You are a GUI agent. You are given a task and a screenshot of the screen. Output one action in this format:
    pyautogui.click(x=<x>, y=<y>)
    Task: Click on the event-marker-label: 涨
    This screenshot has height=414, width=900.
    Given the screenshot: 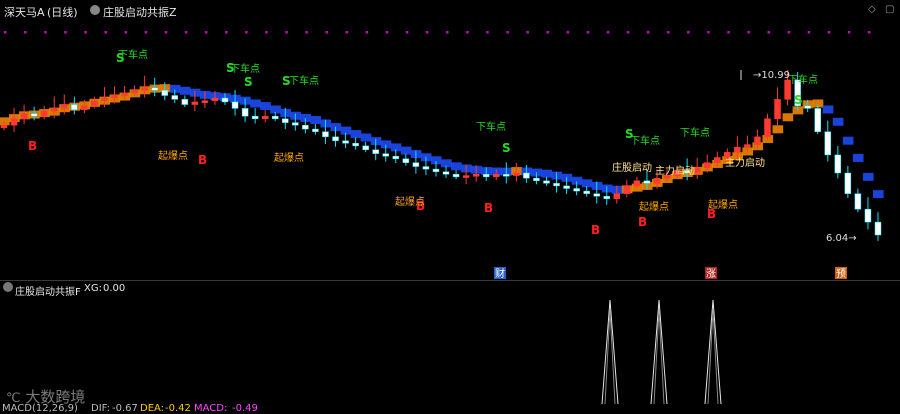 What is the action you would take?
    pyautogui.click(x=711, y=274)
    